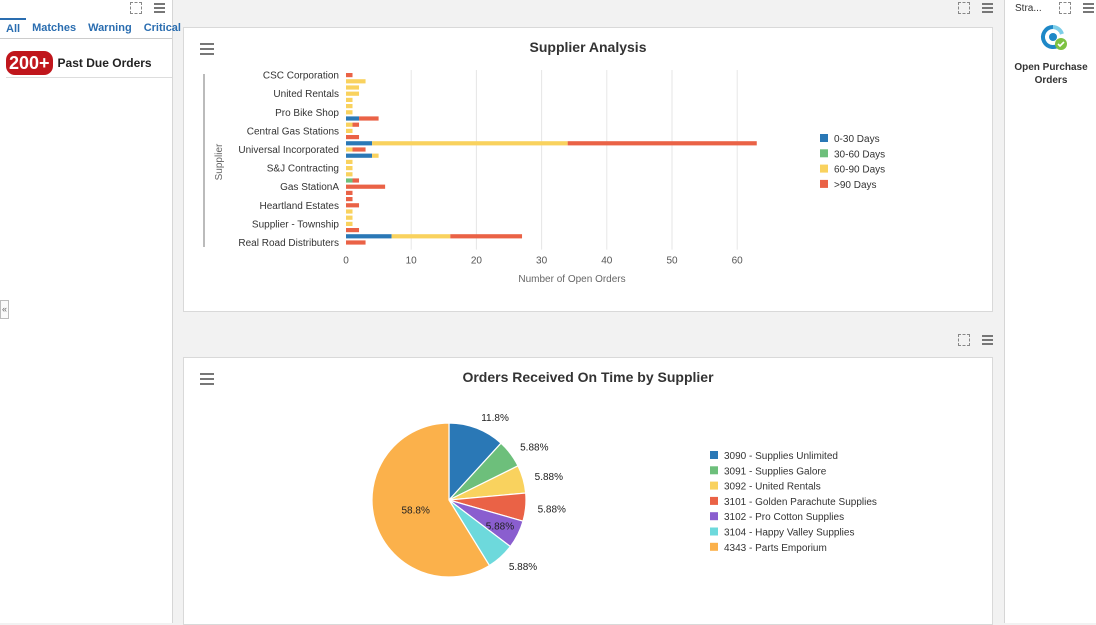  What do you see at coordinates (672, 261) in the screenshot?
I see `x-tick-label: 50` at bounding box center [672, 261].